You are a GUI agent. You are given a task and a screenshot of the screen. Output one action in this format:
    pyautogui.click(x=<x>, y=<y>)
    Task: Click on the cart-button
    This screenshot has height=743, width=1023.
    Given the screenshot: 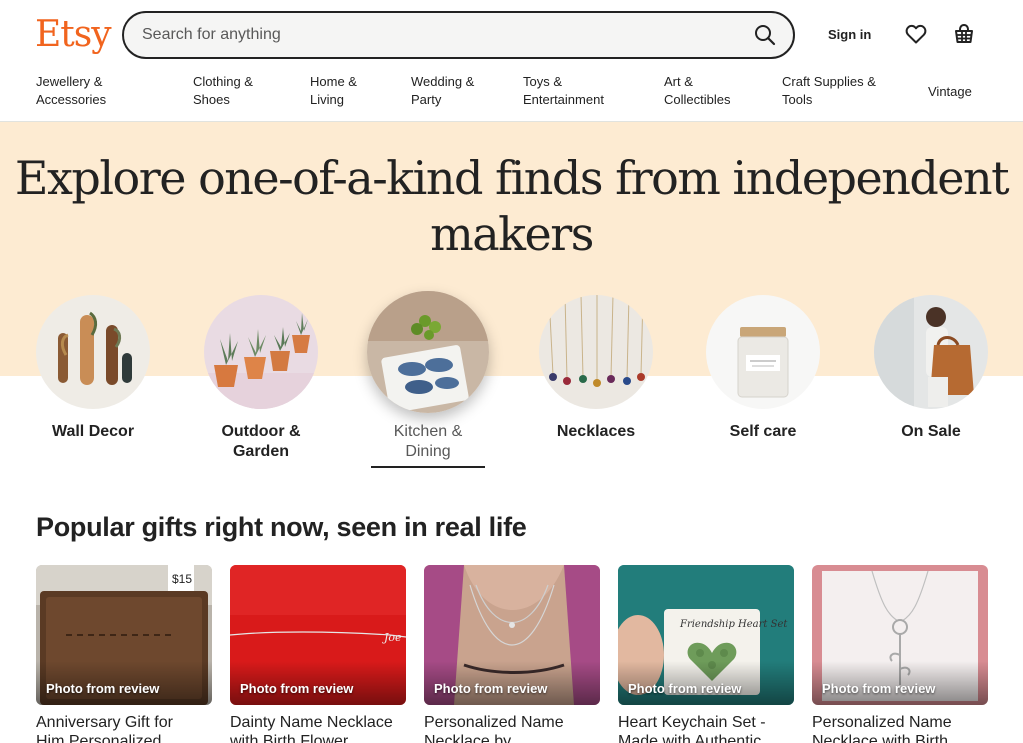 What is the action you would take?
    pyautogui.click(x=964, y=34)
    